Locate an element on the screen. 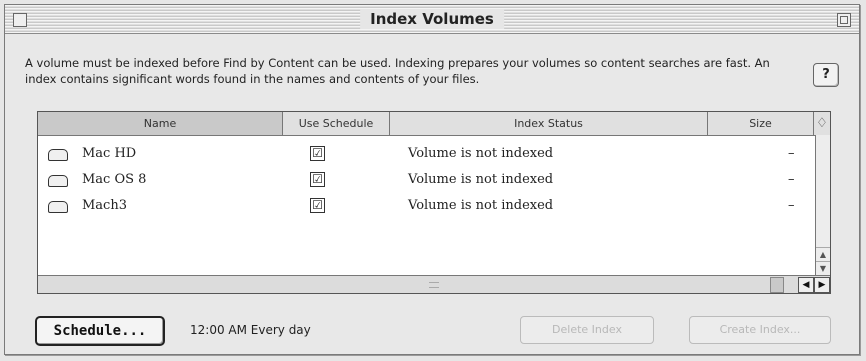 This screenshot has height=361, width=866. window-title: Index Volumes is located at coordinates (432, 19).